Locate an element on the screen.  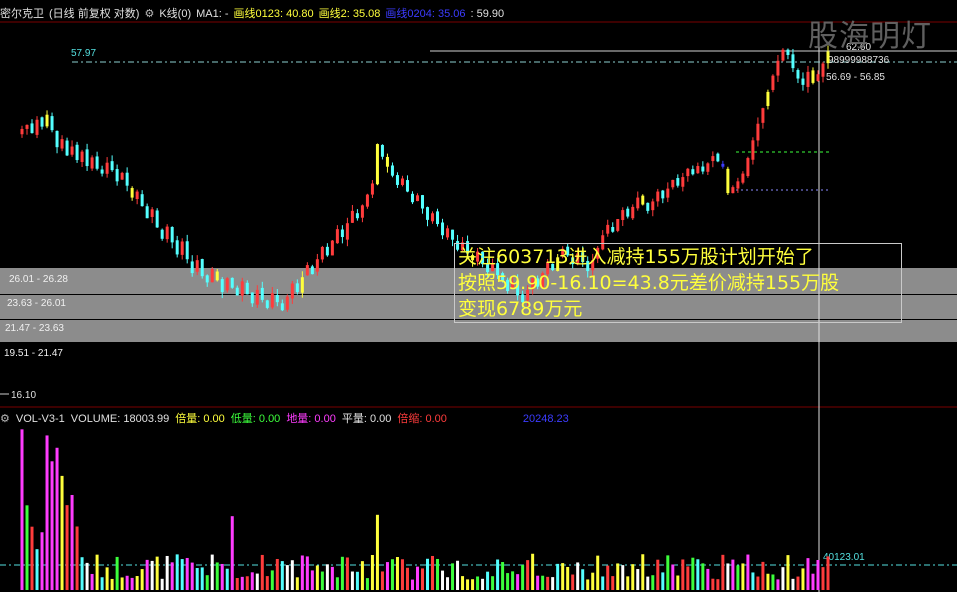
ma1-label: MA1: - is located at coordinates (212, 14).